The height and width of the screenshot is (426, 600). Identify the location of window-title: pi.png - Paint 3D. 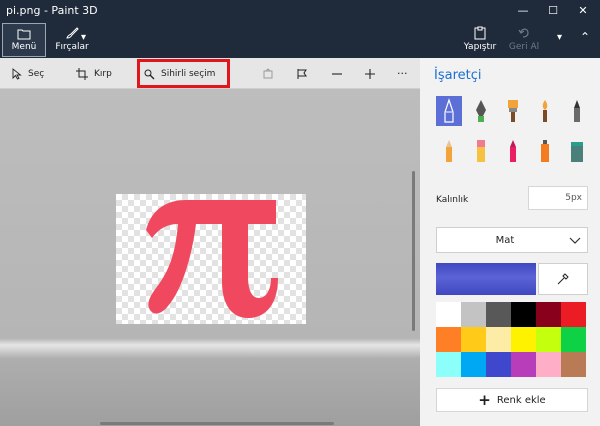
(52, 10).